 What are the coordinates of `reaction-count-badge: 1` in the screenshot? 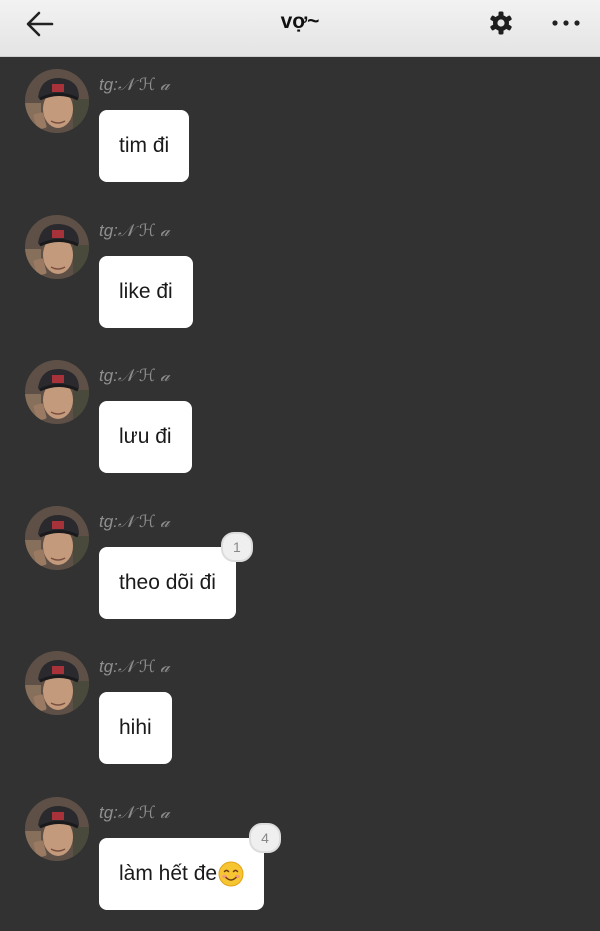 It's located at (236, 546).